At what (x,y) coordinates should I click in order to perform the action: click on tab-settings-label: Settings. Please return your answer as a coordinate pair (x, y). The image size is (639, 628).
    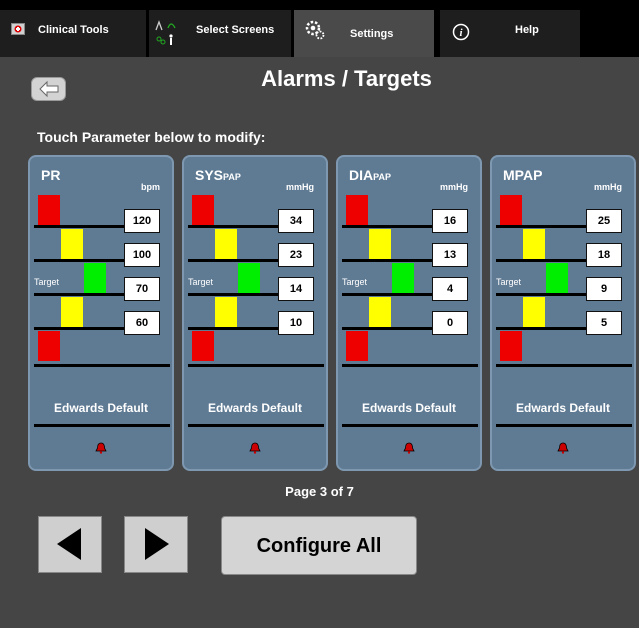
    Looking at the image, I should click on (372, 34).